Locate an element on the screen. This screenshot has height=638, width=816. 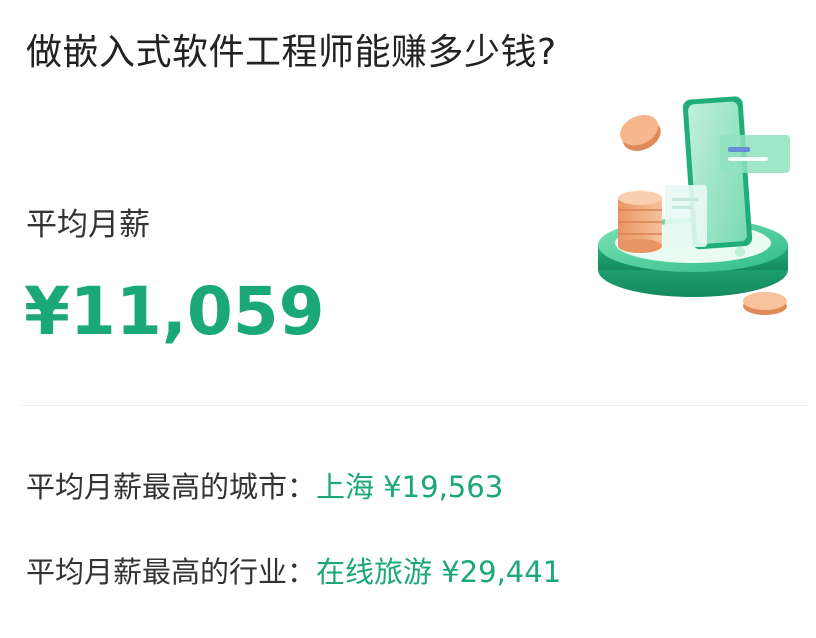
highest-industry-value: 在线旅游 ¥29,441 is located at coordinates (438, 572).